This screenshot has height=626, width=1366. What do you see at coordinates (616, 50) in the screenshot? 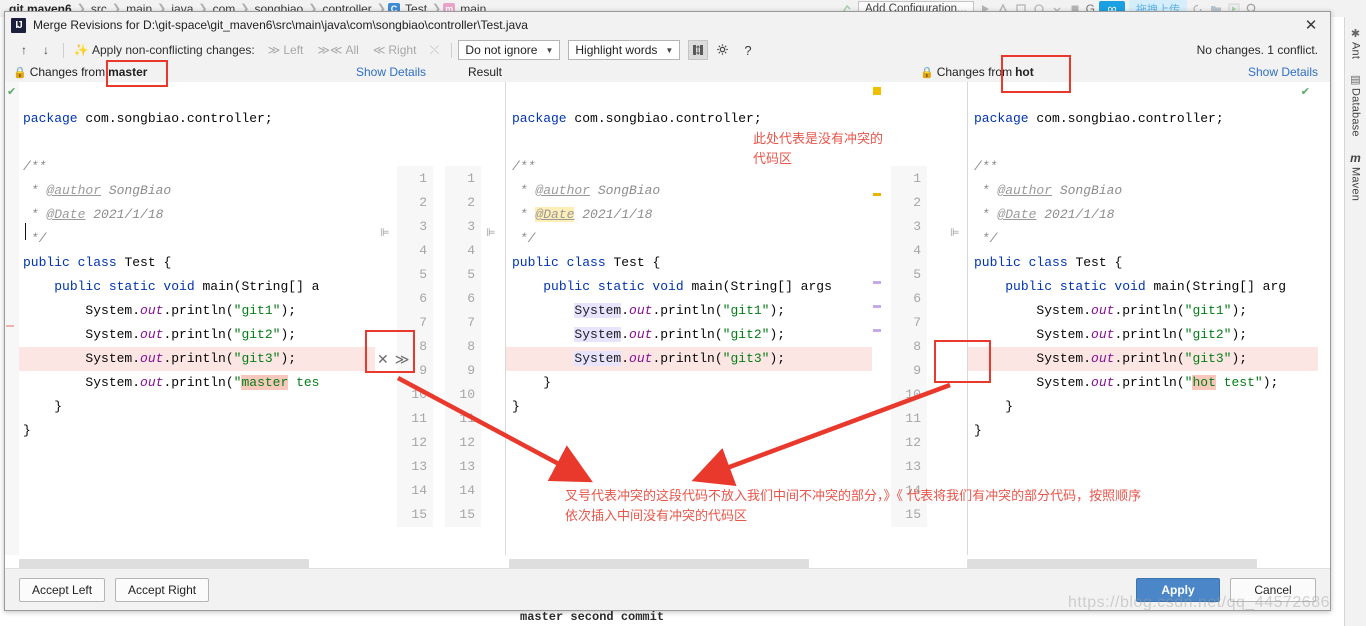
I see `highlight-policy-value: Highlight words` at bounding box center [616, 50].